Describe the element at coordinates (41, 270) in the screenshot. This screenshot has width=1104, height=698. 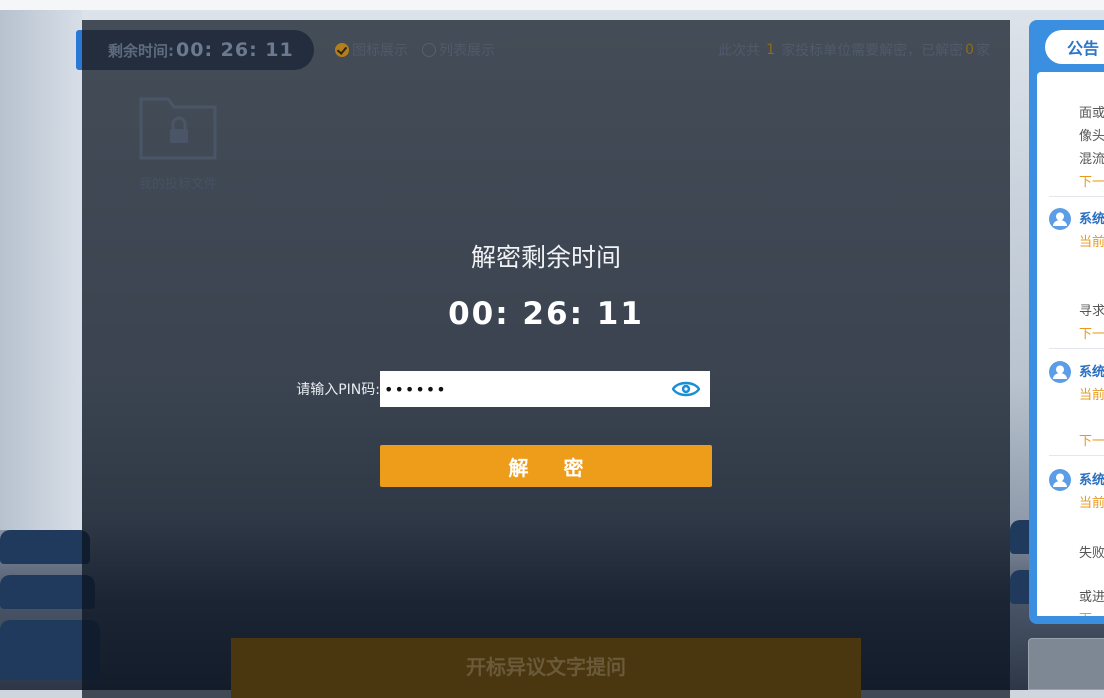
I see `hall-wall` at that location.